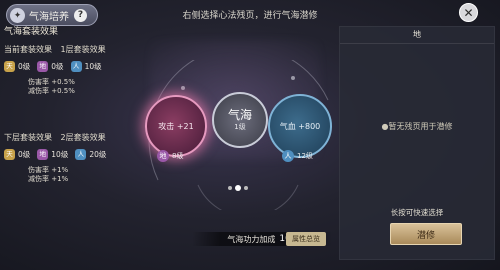 This screenshot has height=270, width=500. What do you see at coordinates (48, 170) in the screenshot?
I see `next-stat-damage: 伤害率 +1%` at bounding box center [48, 170].